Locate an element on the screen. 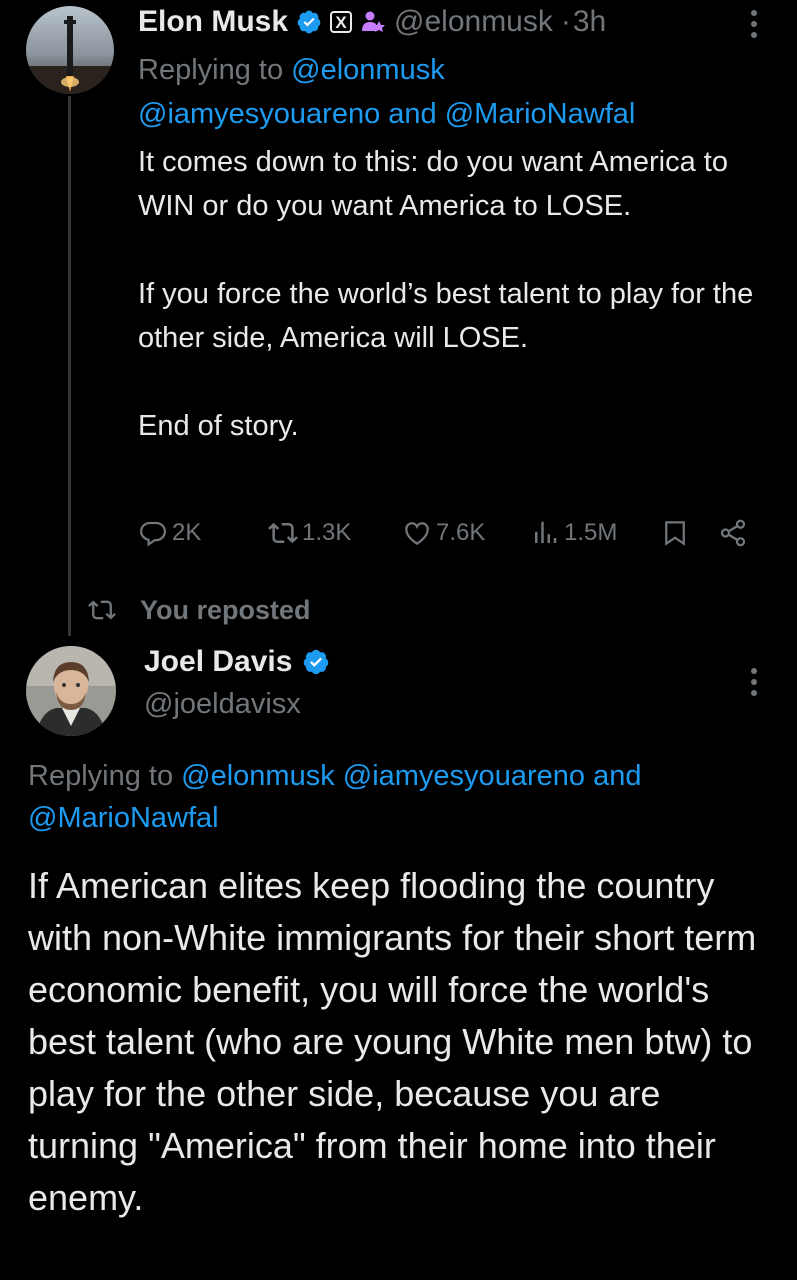  tweet1-author-name: Elon Musk is located at coordinates (213, 22).